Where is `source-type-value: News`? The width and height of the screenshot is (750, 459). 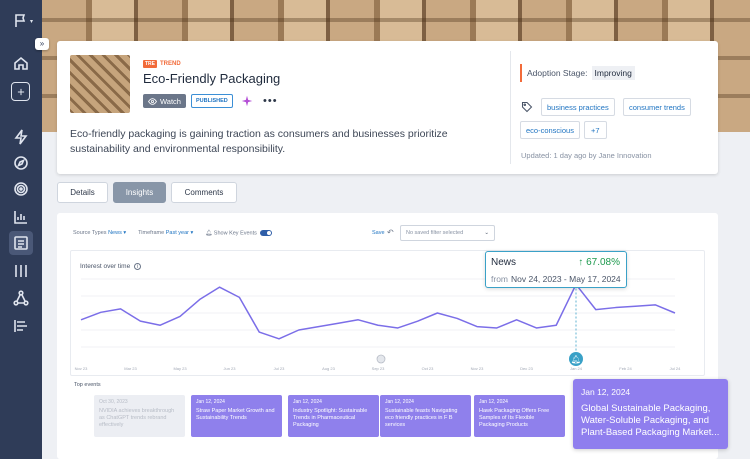 source-type-value: News is located at coordinates (115, 233).